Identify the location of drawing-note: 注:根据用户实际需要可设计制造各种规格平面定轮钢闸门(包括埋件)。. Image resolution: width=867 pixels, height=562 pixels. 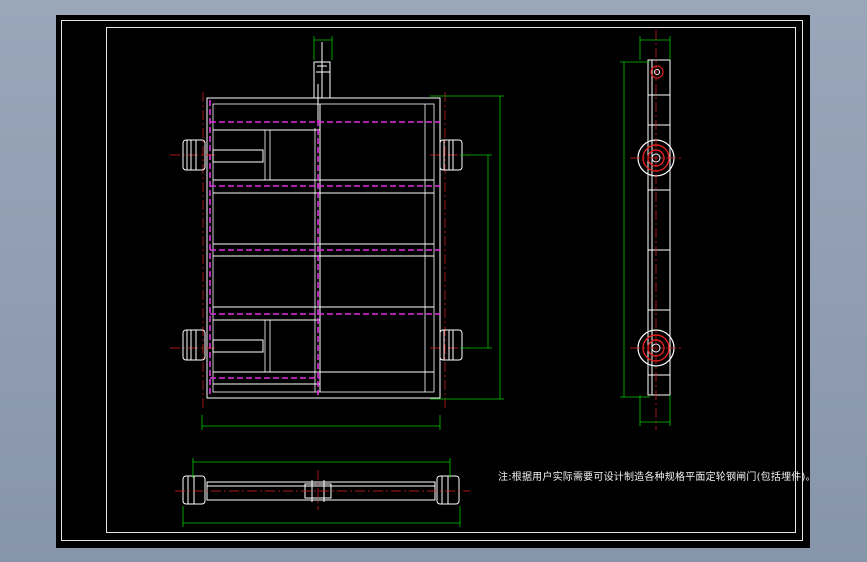
(657, 477).